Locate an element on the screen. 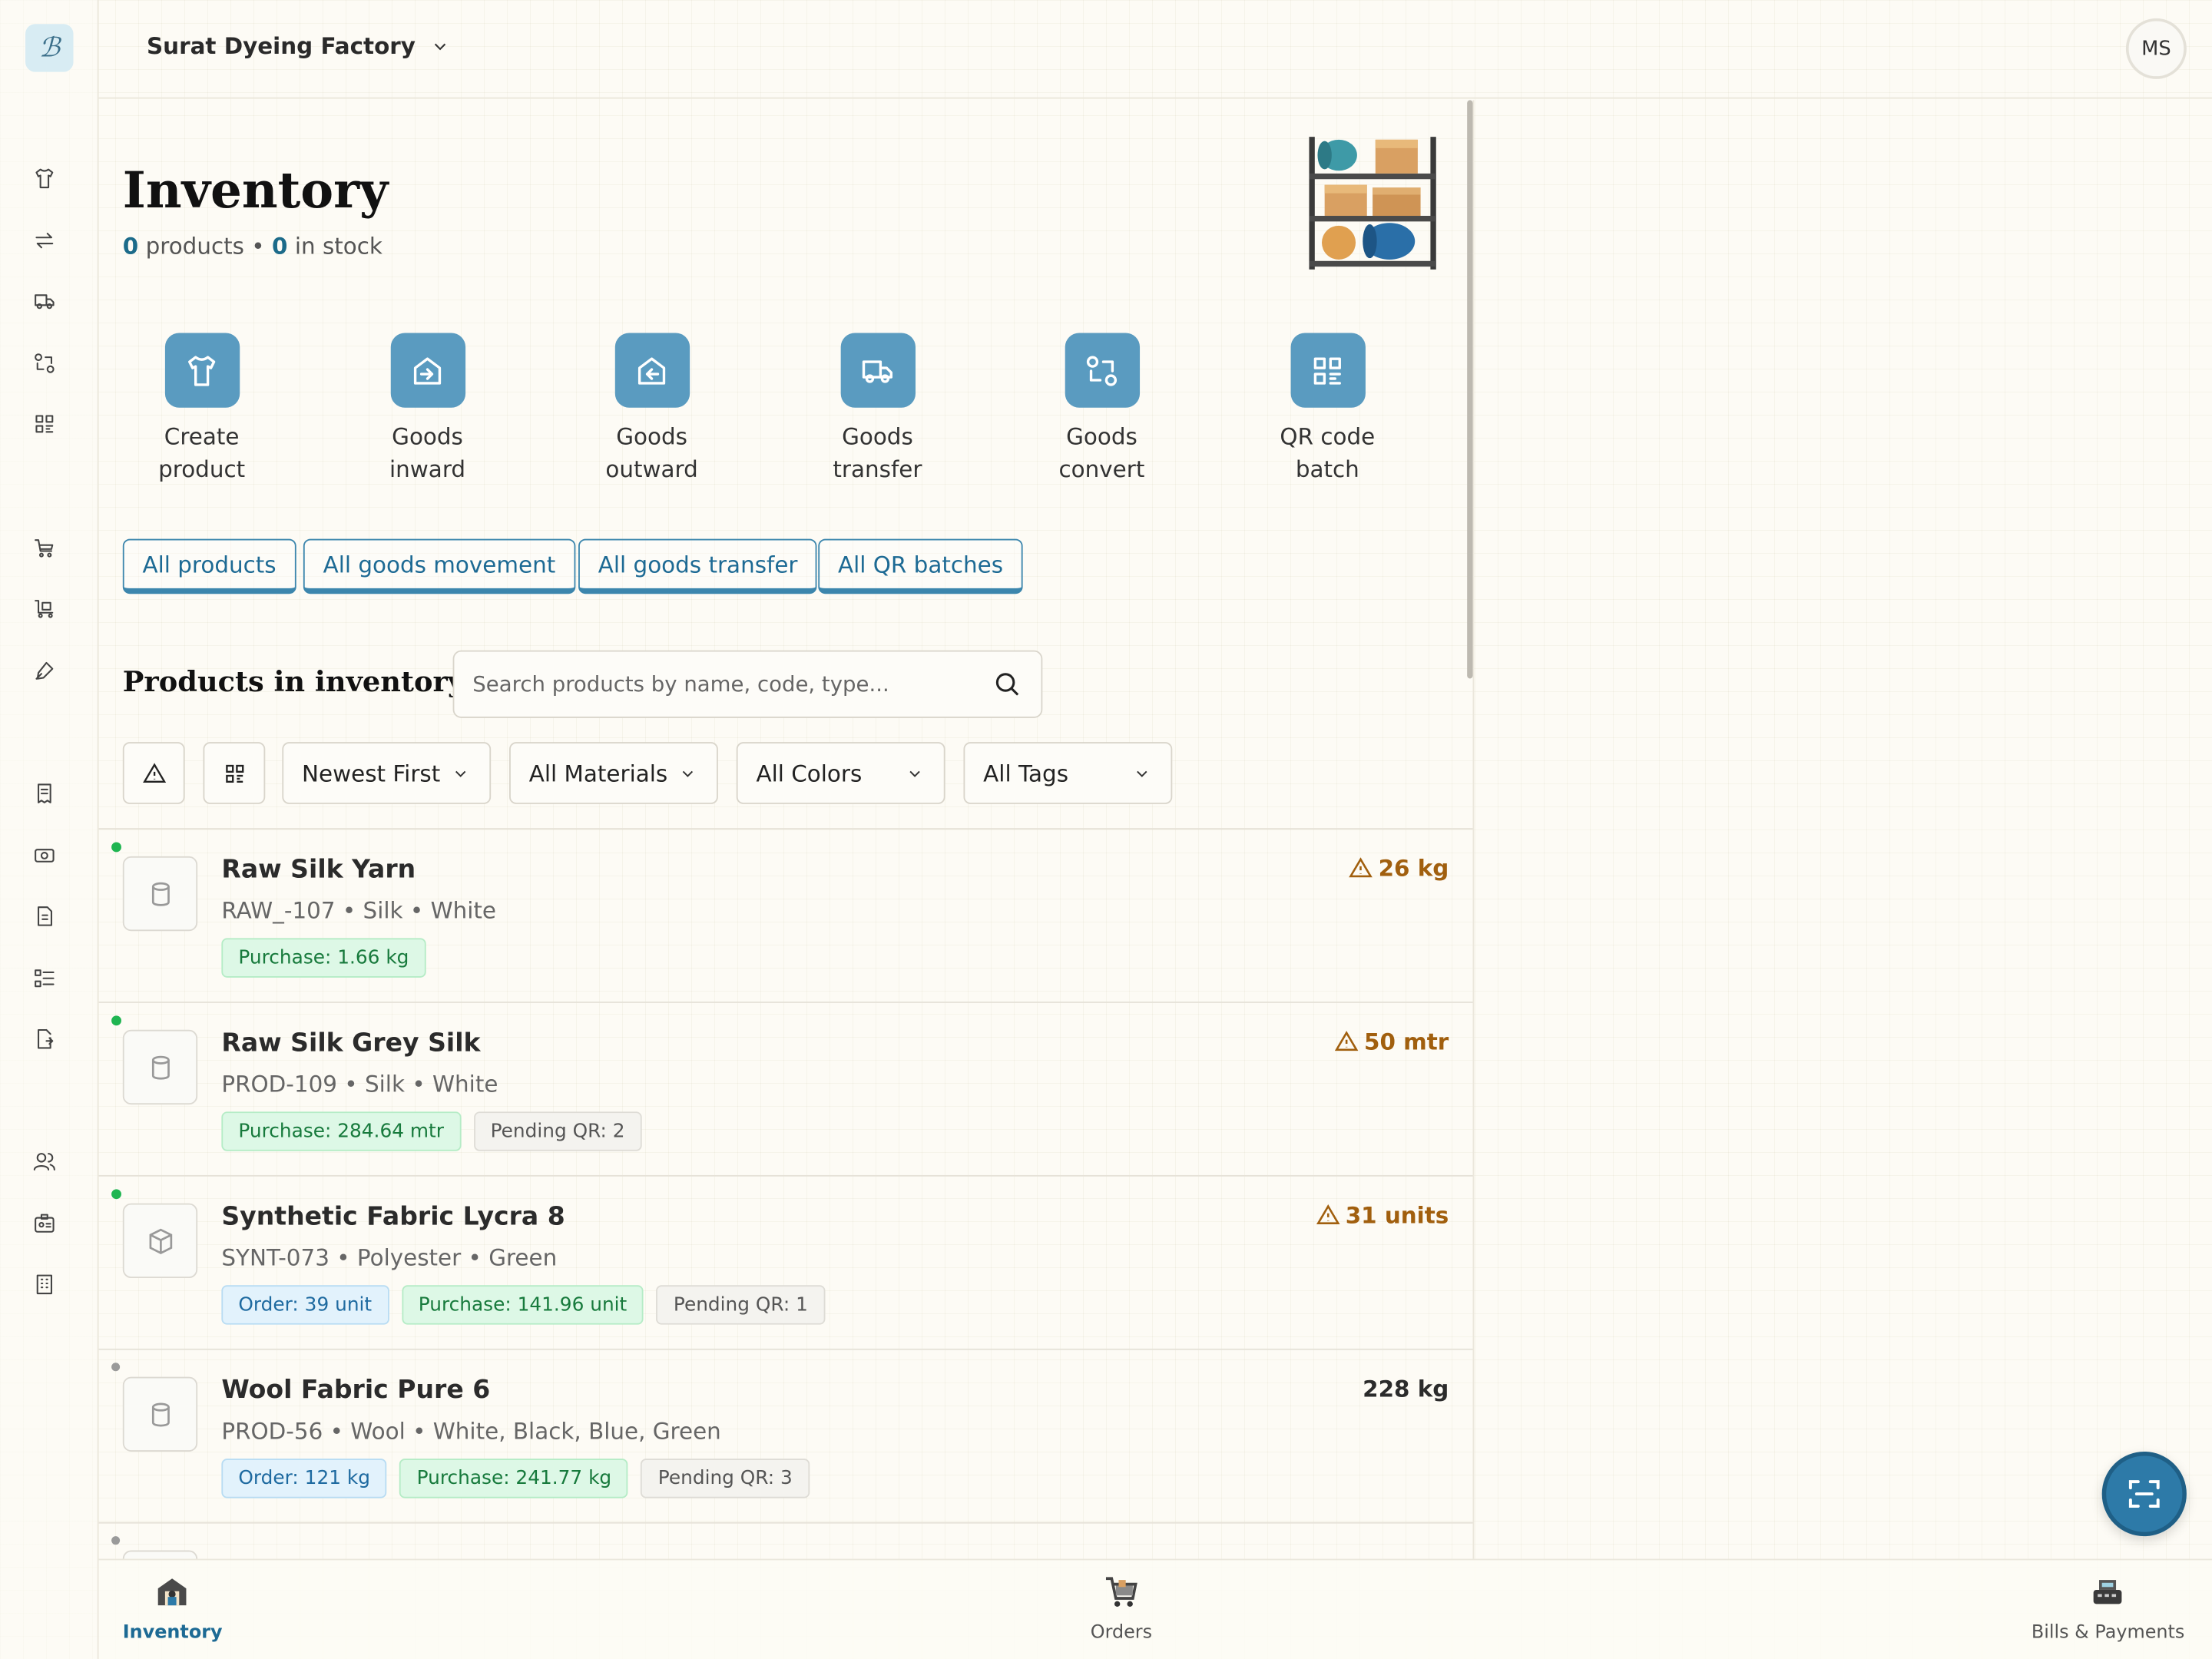 The image size is (2212, 1659). app-logo: ℬ is located at coordinates (49, 48).